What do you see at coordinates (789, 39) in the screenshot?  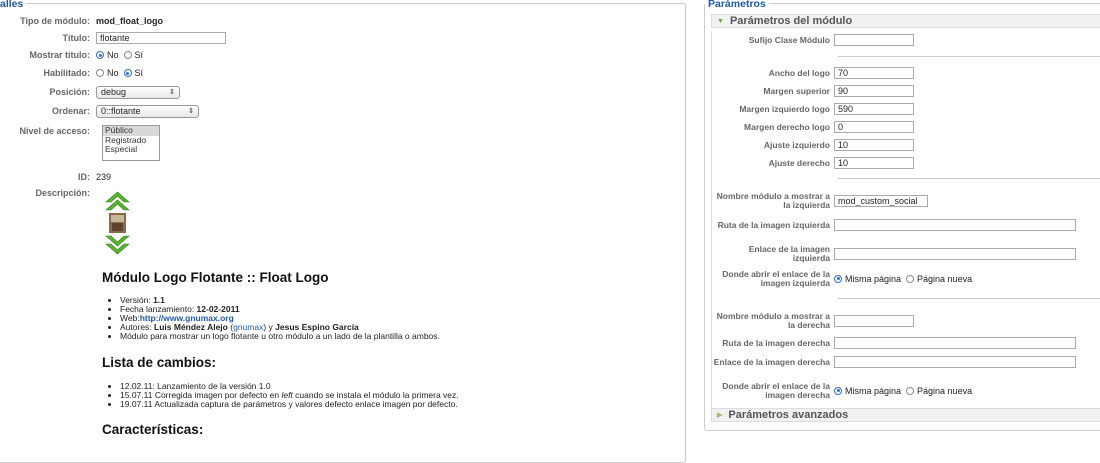 I see `sufijo-label: Sufijo Clase Módulo` at bounding box center [789, 39].